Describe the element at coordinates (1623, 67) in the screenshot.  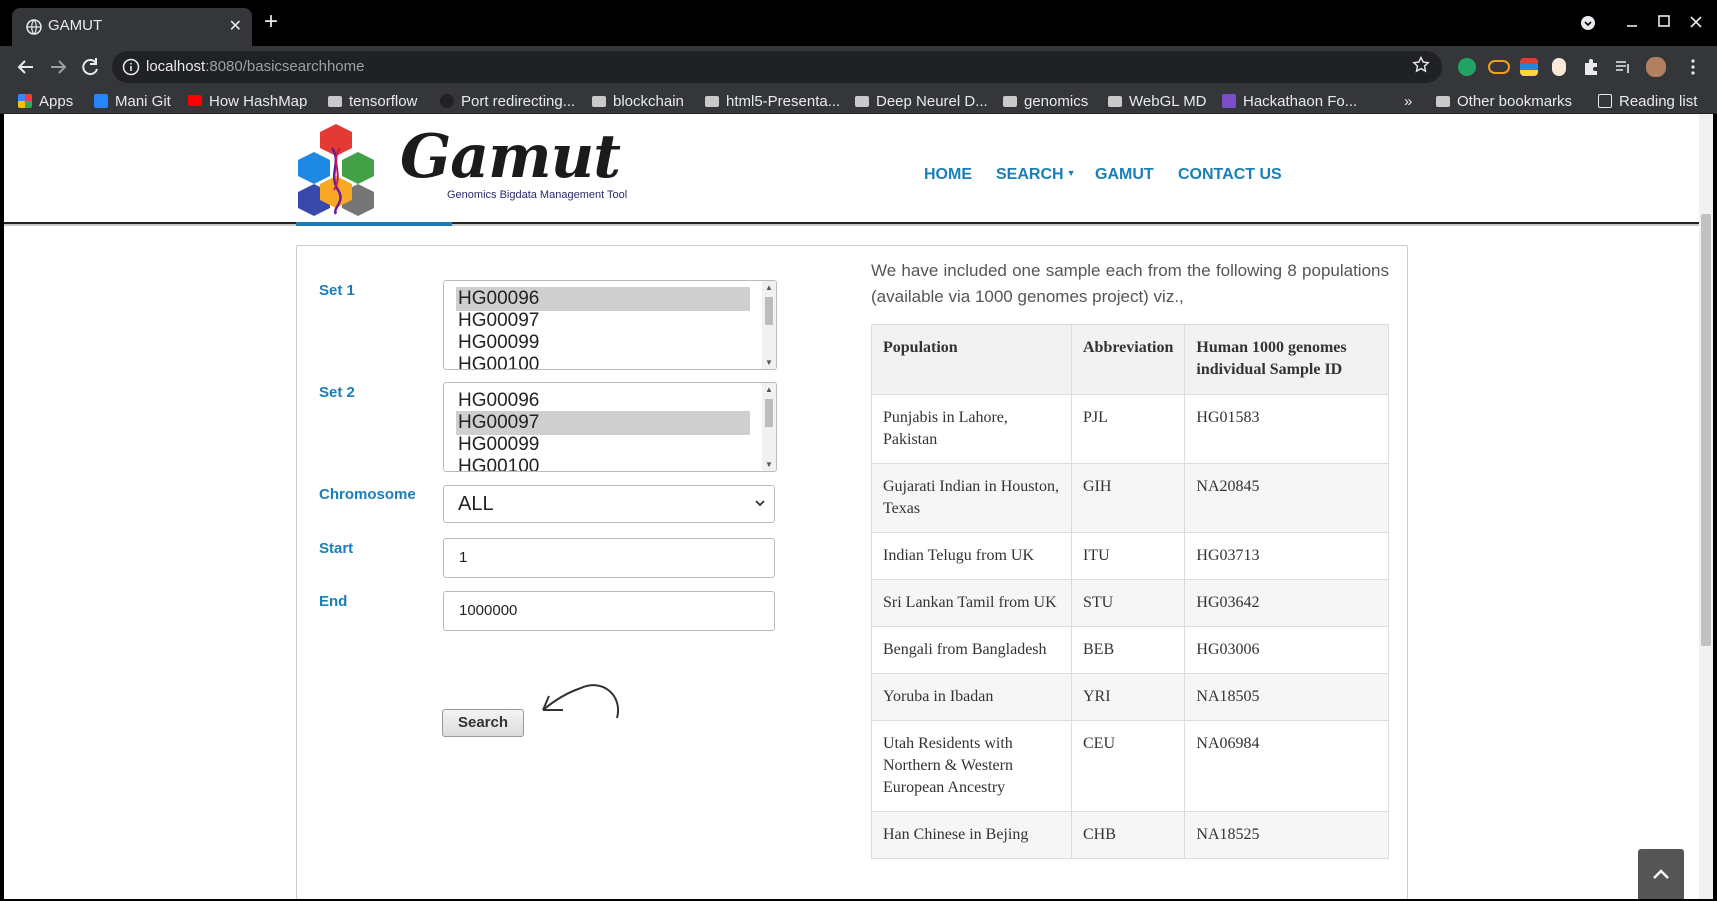
I see `reading-list-toolbar-icon` at that location.